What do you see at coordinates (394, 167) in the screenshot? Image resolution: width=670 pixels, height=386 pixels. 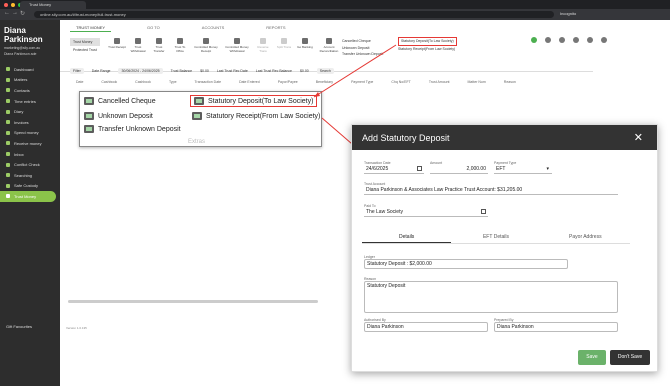 I see `transaction-date-field: Transaction Date 24/6/2025` at bounding box center [394, 167].